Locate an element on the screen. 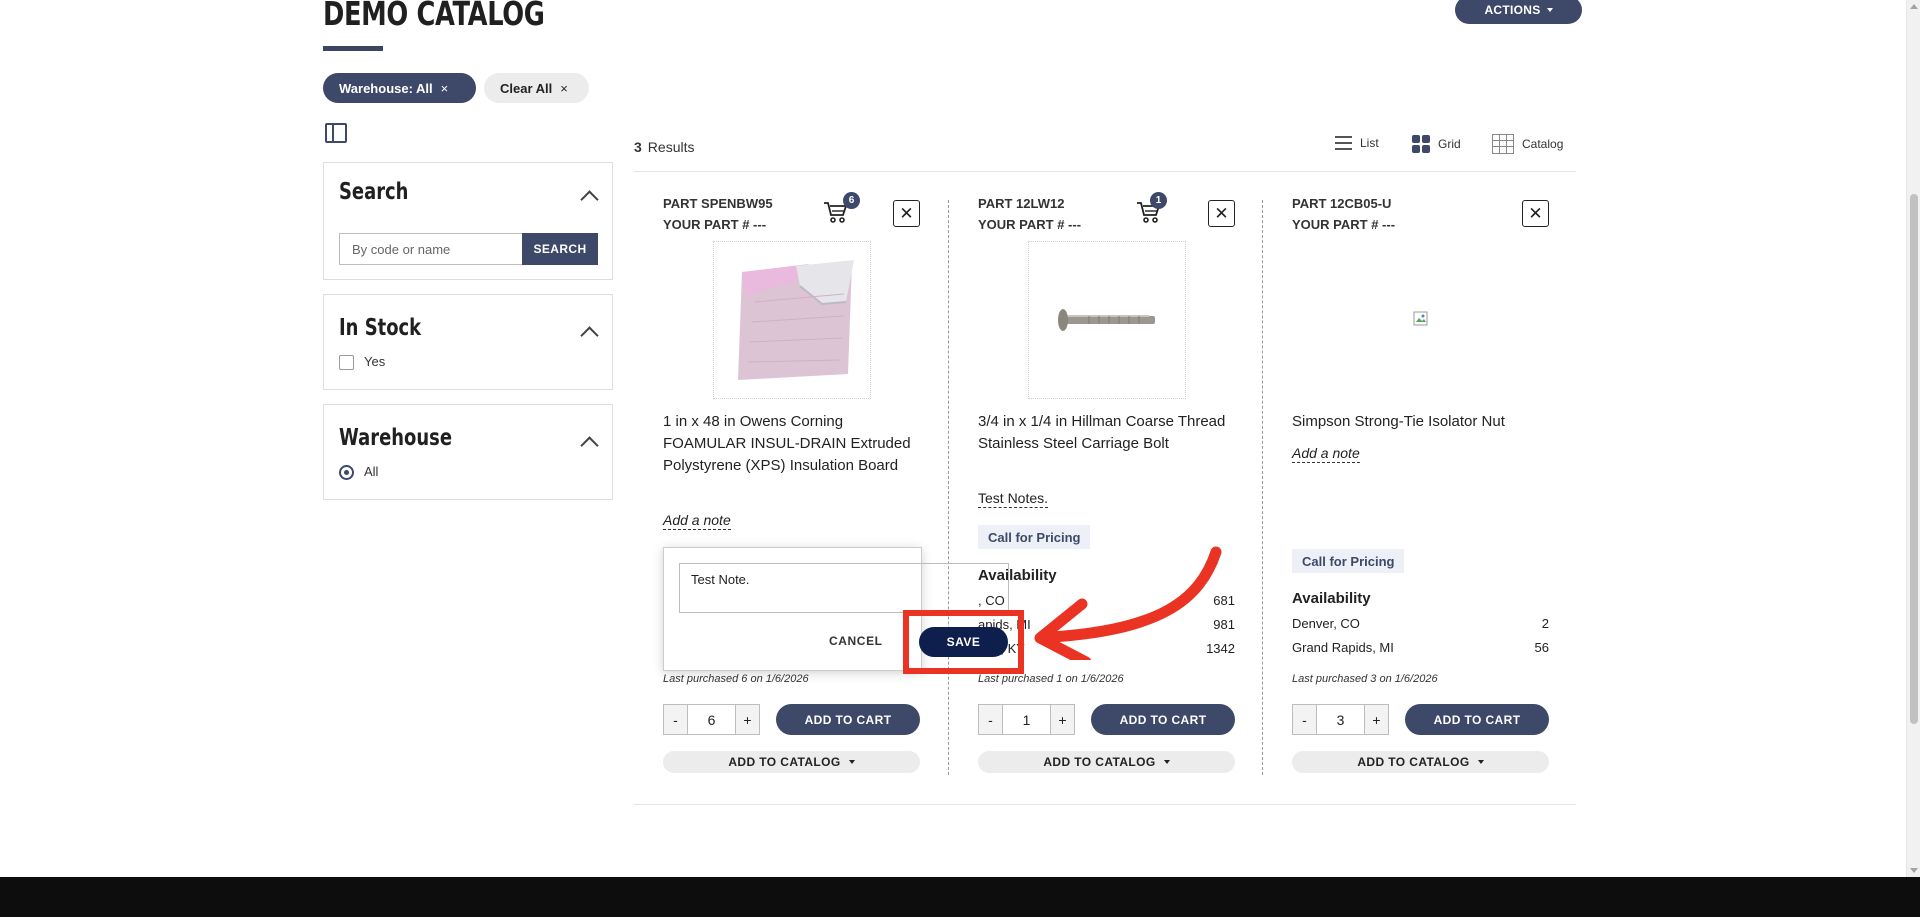 The height and width of the screenshot is (917, 1920). part-number-block: PART SPENBW95 YOUR PART # --- is located at coordinates (718, 214).